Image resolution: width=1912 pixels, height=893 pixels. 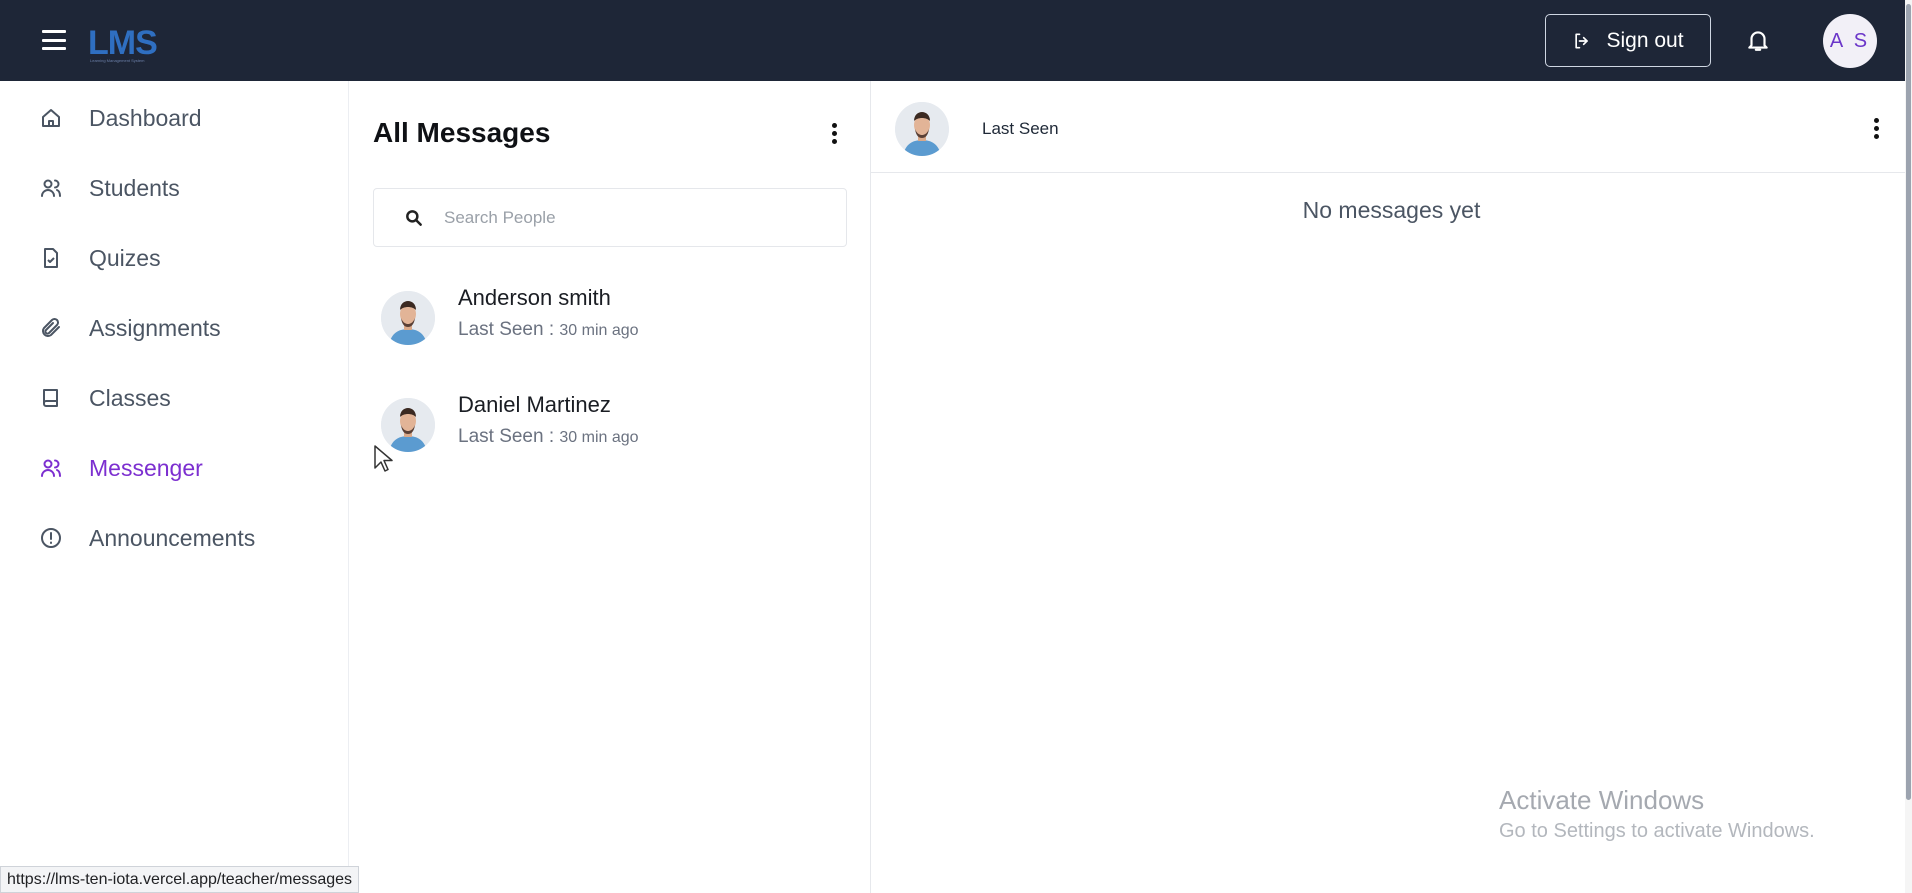 What do you see at coordinates (50, 398) in the screenshot?
I see `book-icon` at bounding box center [50, 398].